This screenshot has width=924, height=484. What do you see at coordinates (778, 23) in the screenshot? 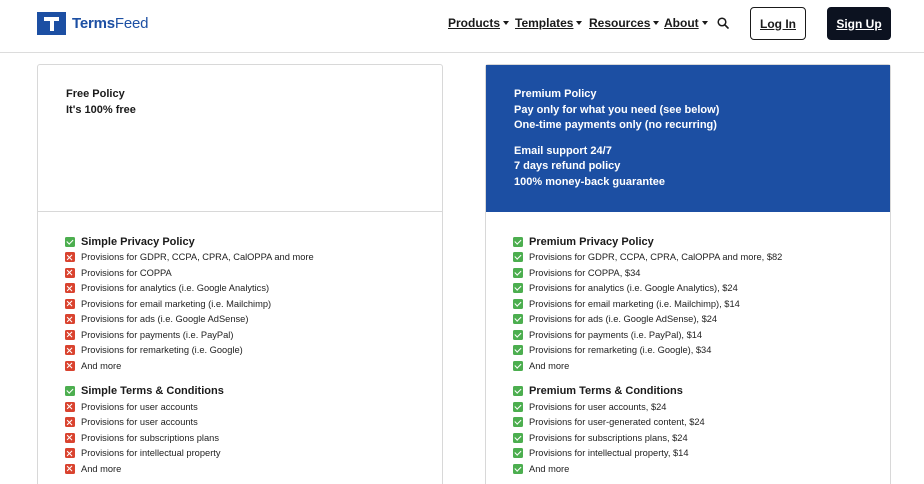
I see `login-button: Log In` at bounding box center [778, 23].